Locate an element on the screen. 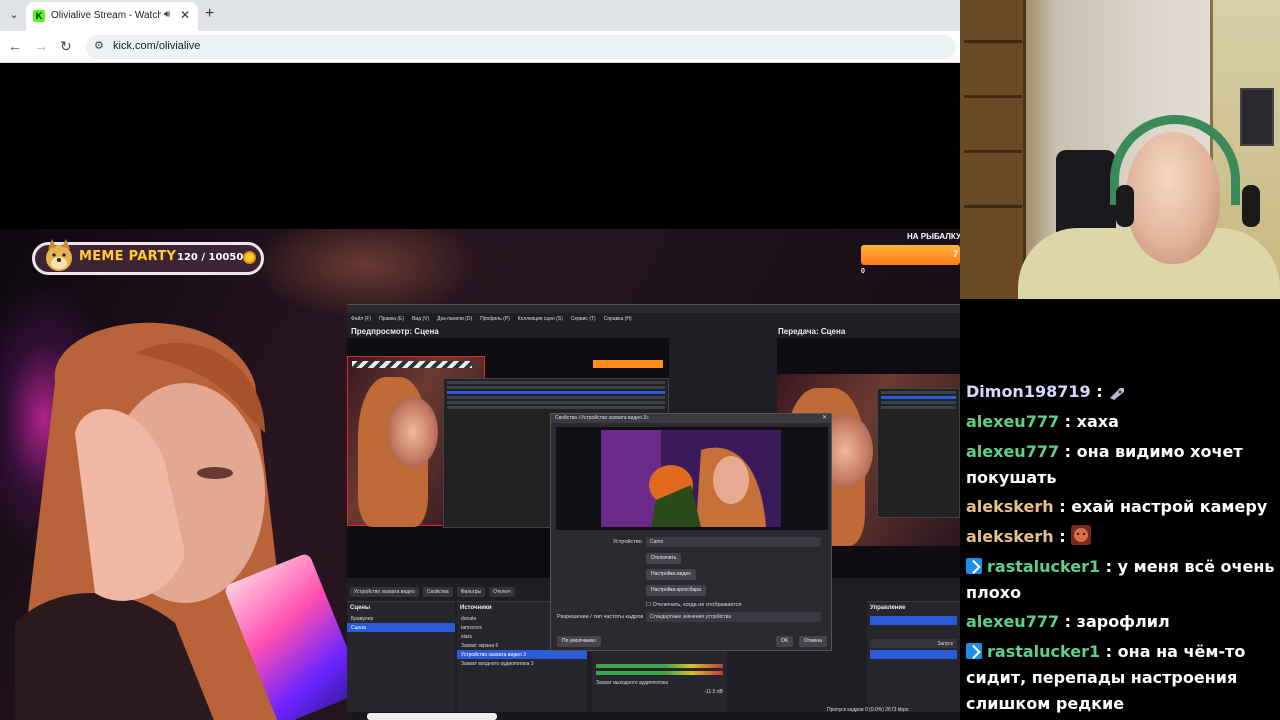 Image resolution: width=1280 pixels, height=720 pixels. fishing-progress-bar: 7 is located at coordinates (910, 255).